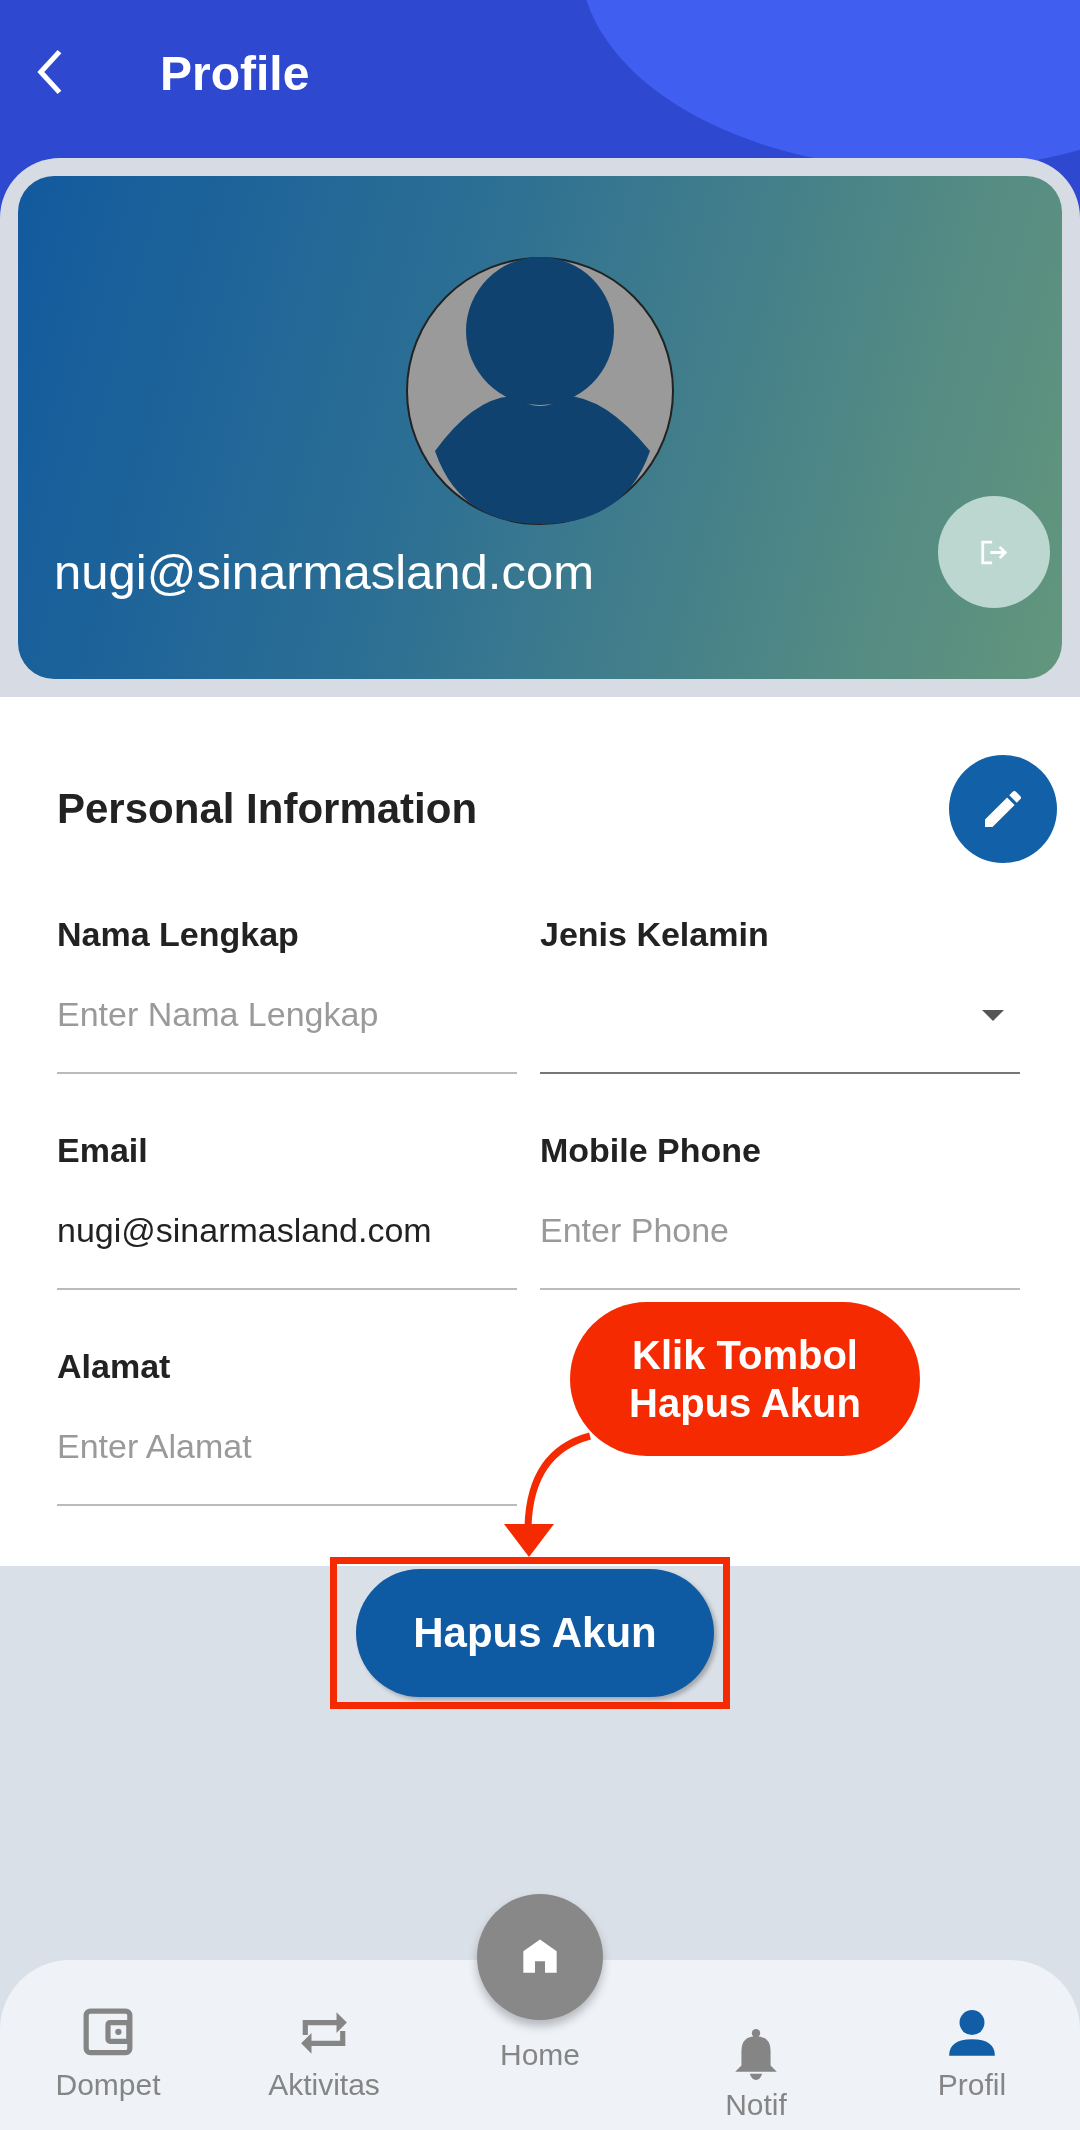 The image size is (1080, 2130). What do you see at coordinates (114, 1366) in the screenshot?
I see `field-label: Alamat` at bounding box center [114, 1366].